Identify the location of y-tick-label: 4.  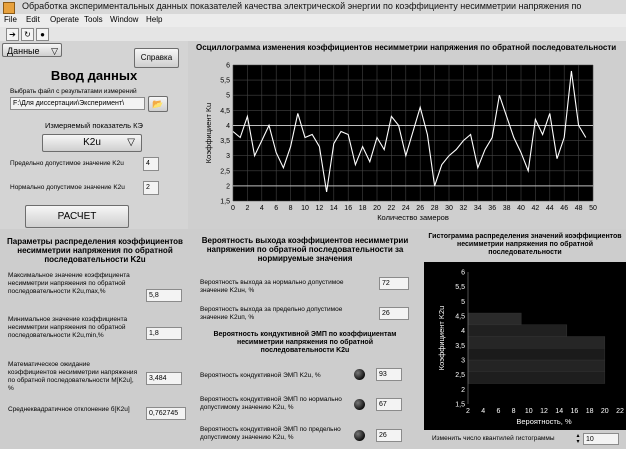
(228, 126).